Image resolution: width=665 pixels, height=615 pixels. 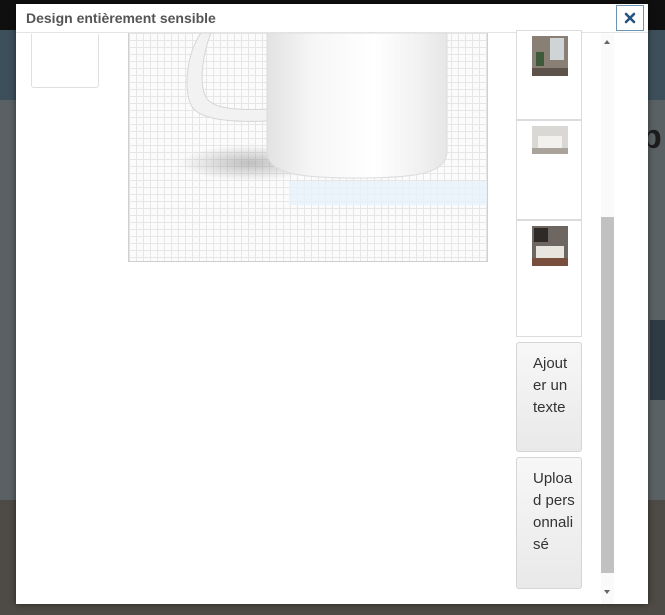 I want to click on template-thumbnail, so click(x=65, y=61).